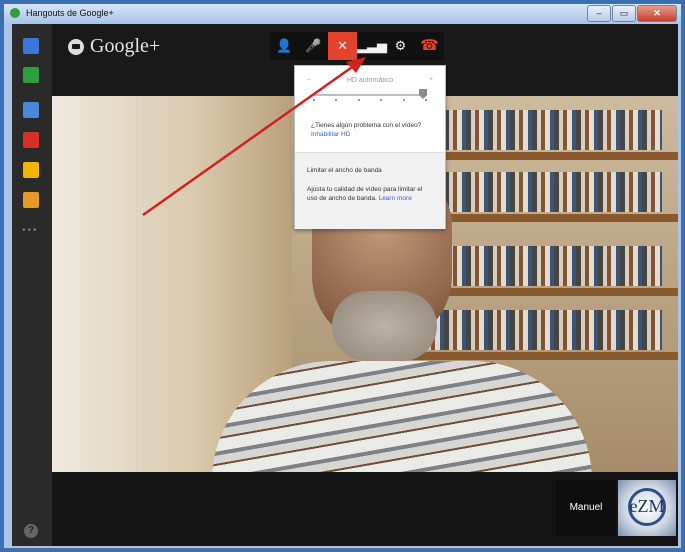  I want to click on title-bar: Hangouts de Google+ – ▭ ✕, so click(342, 14).